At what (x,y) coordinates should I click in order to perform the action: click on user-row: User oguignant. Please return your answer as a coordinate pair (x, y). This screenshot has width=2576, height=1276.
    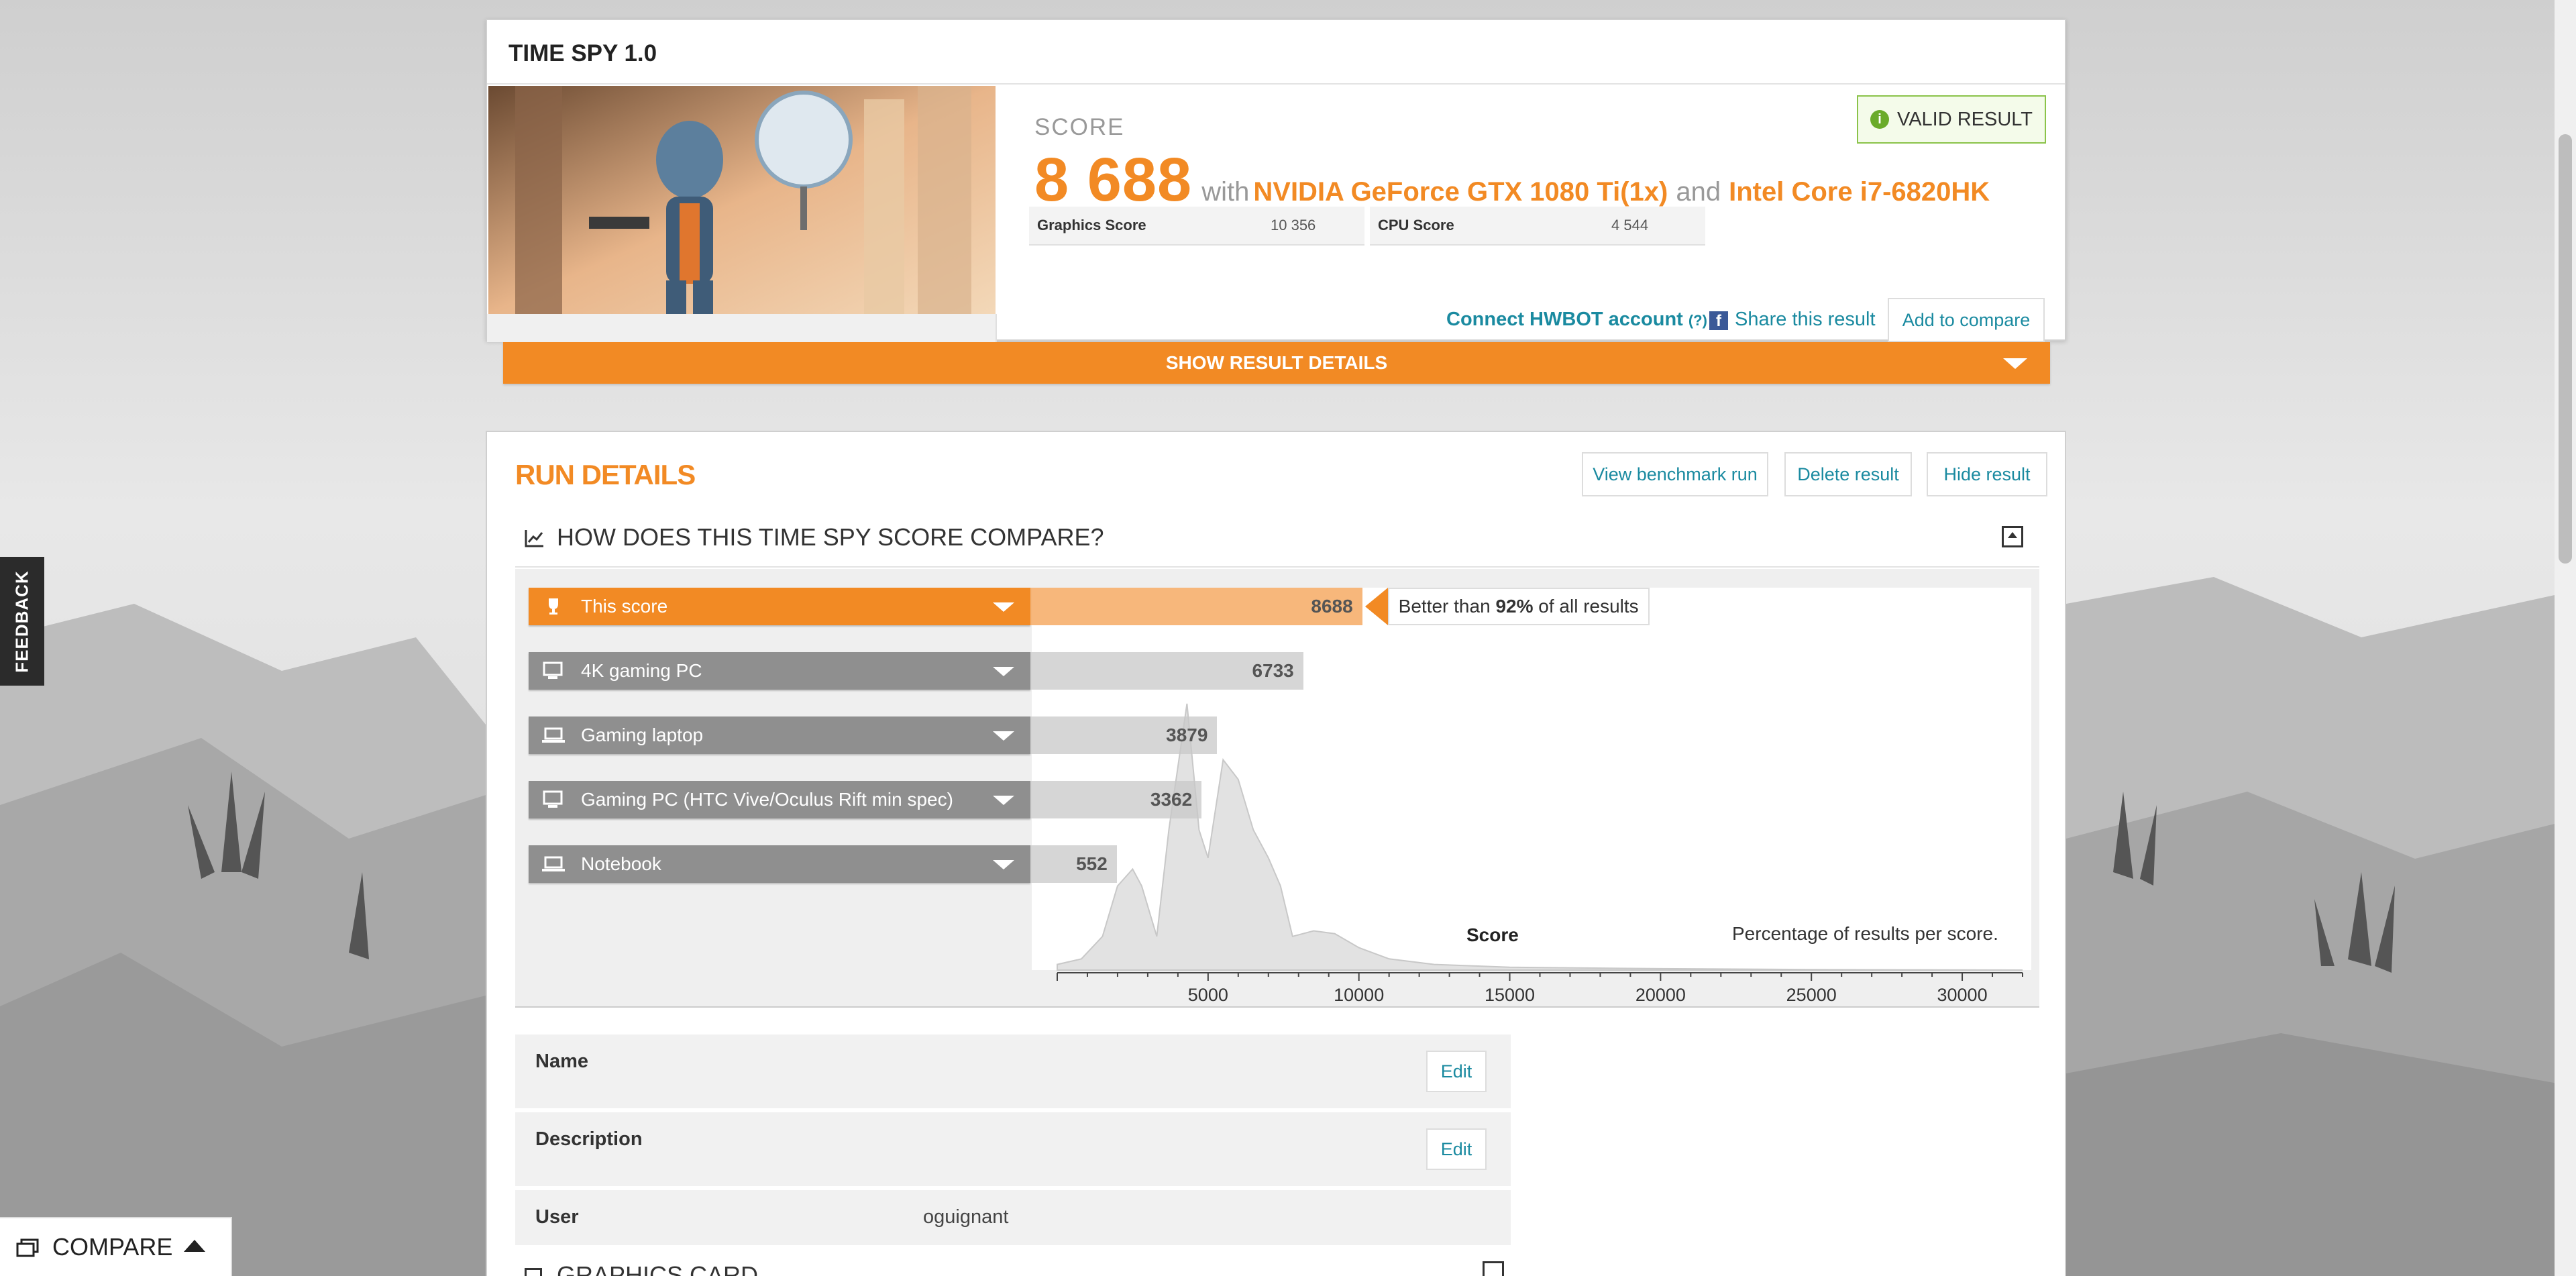
    Looking at the image, I should click on (1013, 1217).